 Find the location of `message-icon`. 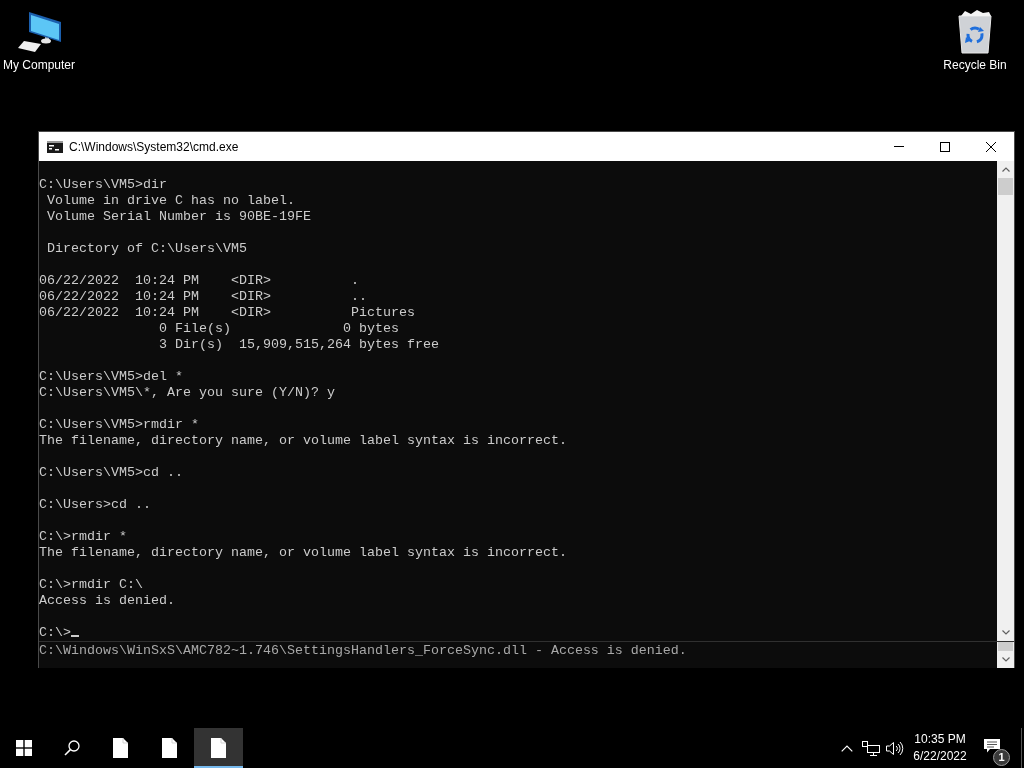

message-icon is located at coordinates (992, 746).